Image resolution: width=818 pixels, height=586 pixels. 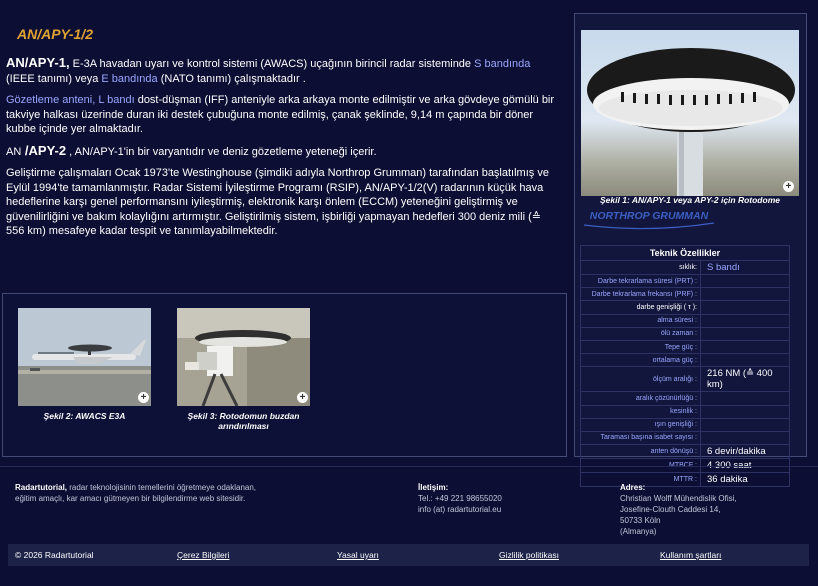 I want to click on legal-notice-link: Yasal uyarı, so click(x=358, y=555).